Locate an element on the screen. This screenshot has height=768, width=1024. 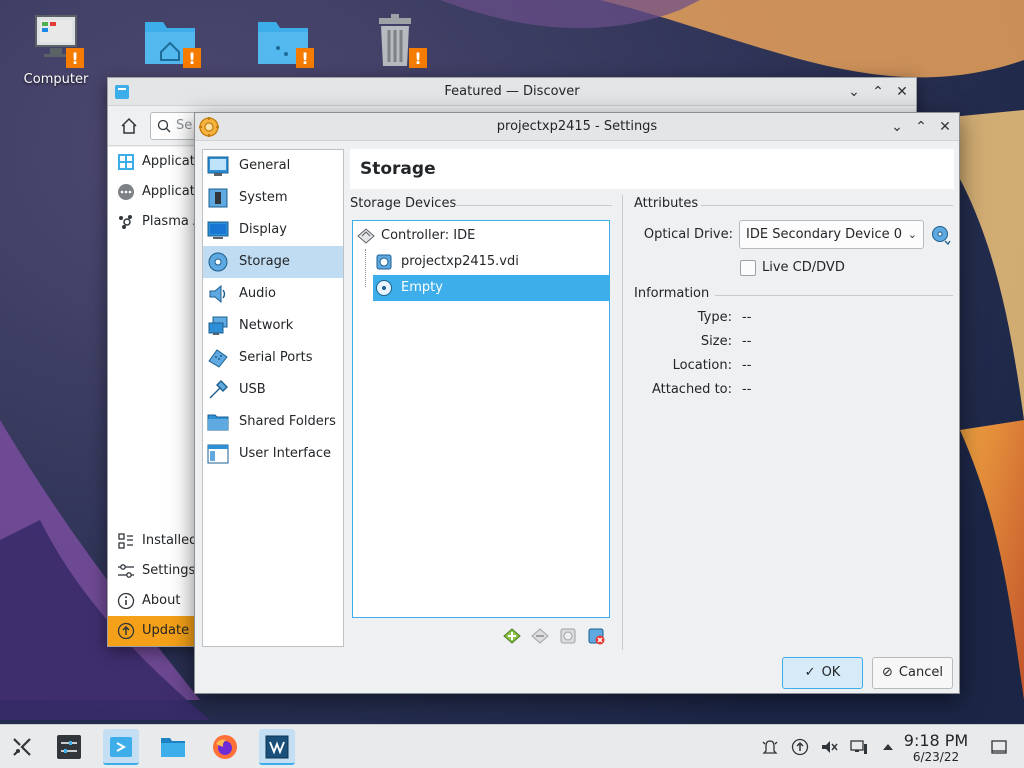
info-size-label: Size: is located at coordinates (716, 341).